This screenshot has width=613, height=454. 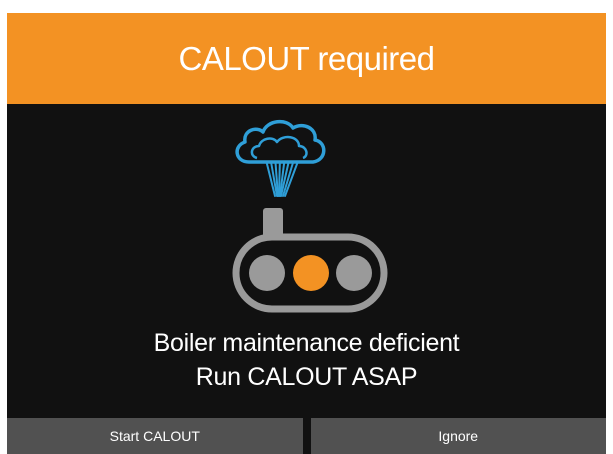 I want to click on indicator-lamp-left, so click(x=267, y=273).